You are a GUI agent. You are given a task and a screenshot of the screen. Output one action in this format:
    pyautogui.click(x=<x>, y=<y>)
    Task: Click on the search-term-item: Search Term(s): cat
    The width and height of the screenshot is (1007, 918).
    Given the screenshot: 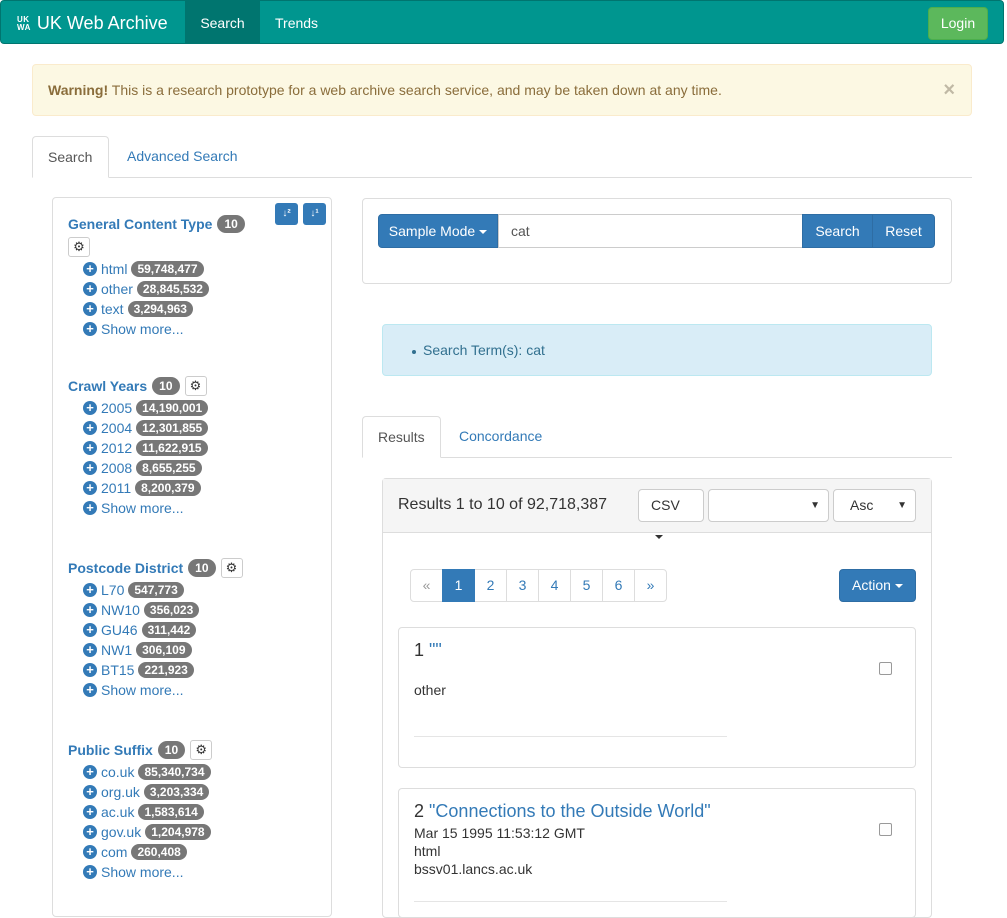 What is the action you would take?
    pyautogui.click(x=478, y=350)
    